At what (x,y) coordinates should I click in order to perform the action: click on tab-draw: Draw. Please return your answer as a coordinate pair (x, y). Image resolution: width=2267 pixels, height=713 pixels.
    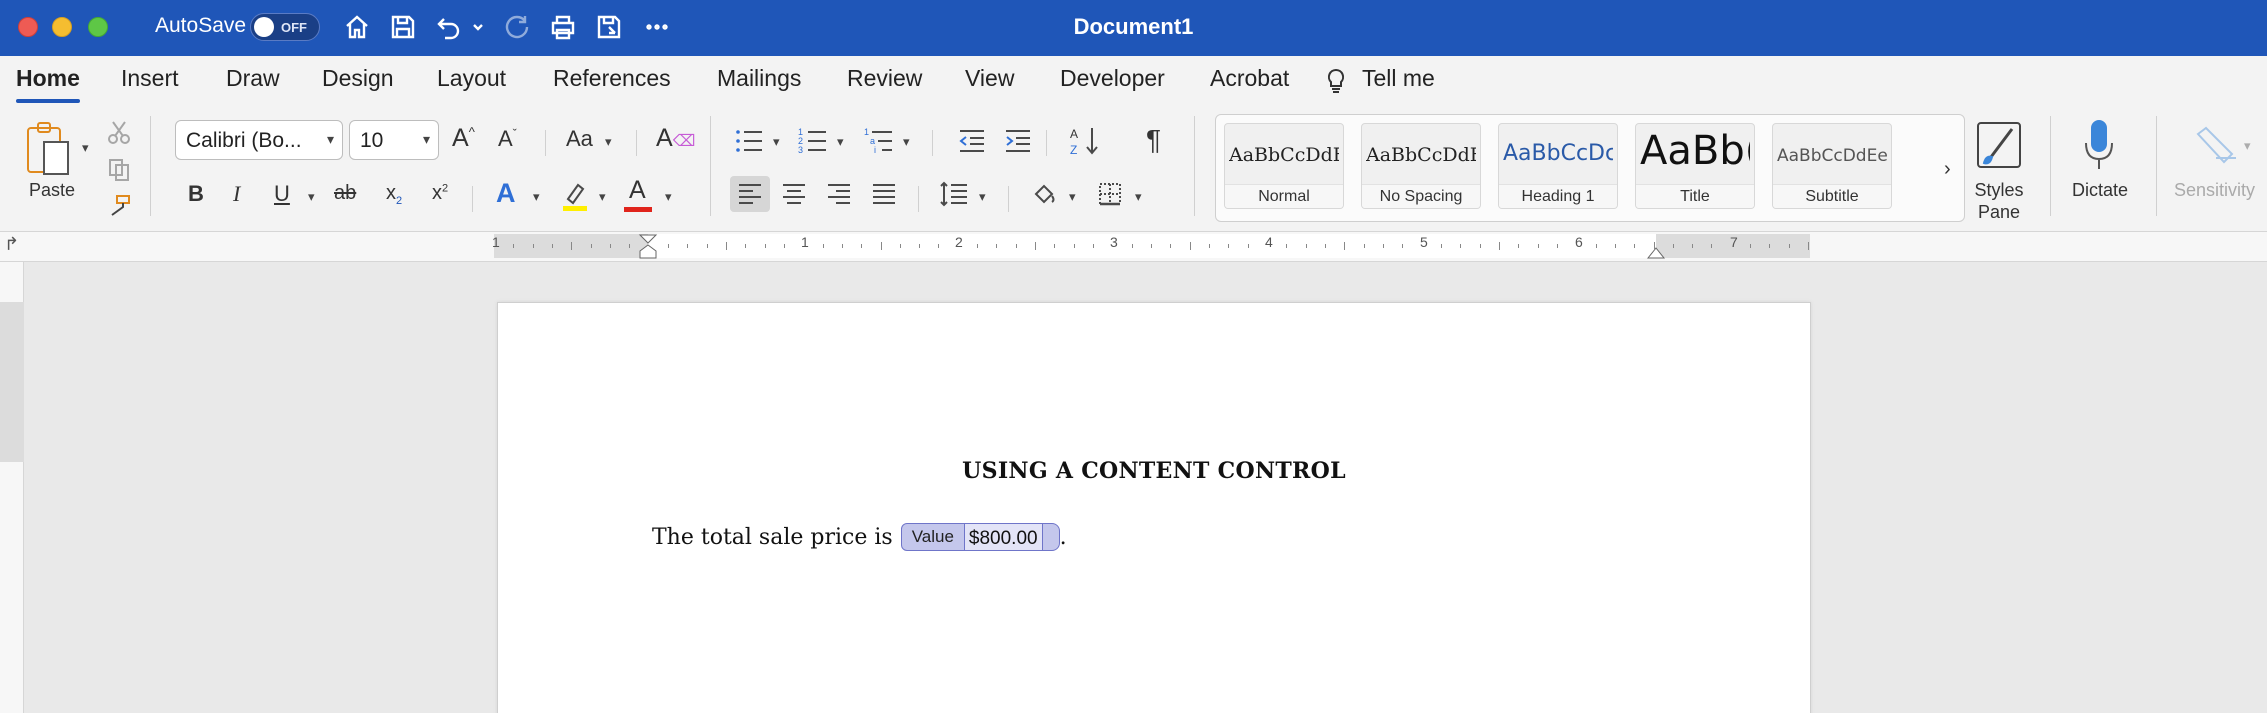
    Looking at the image, I should click on (253, 78).